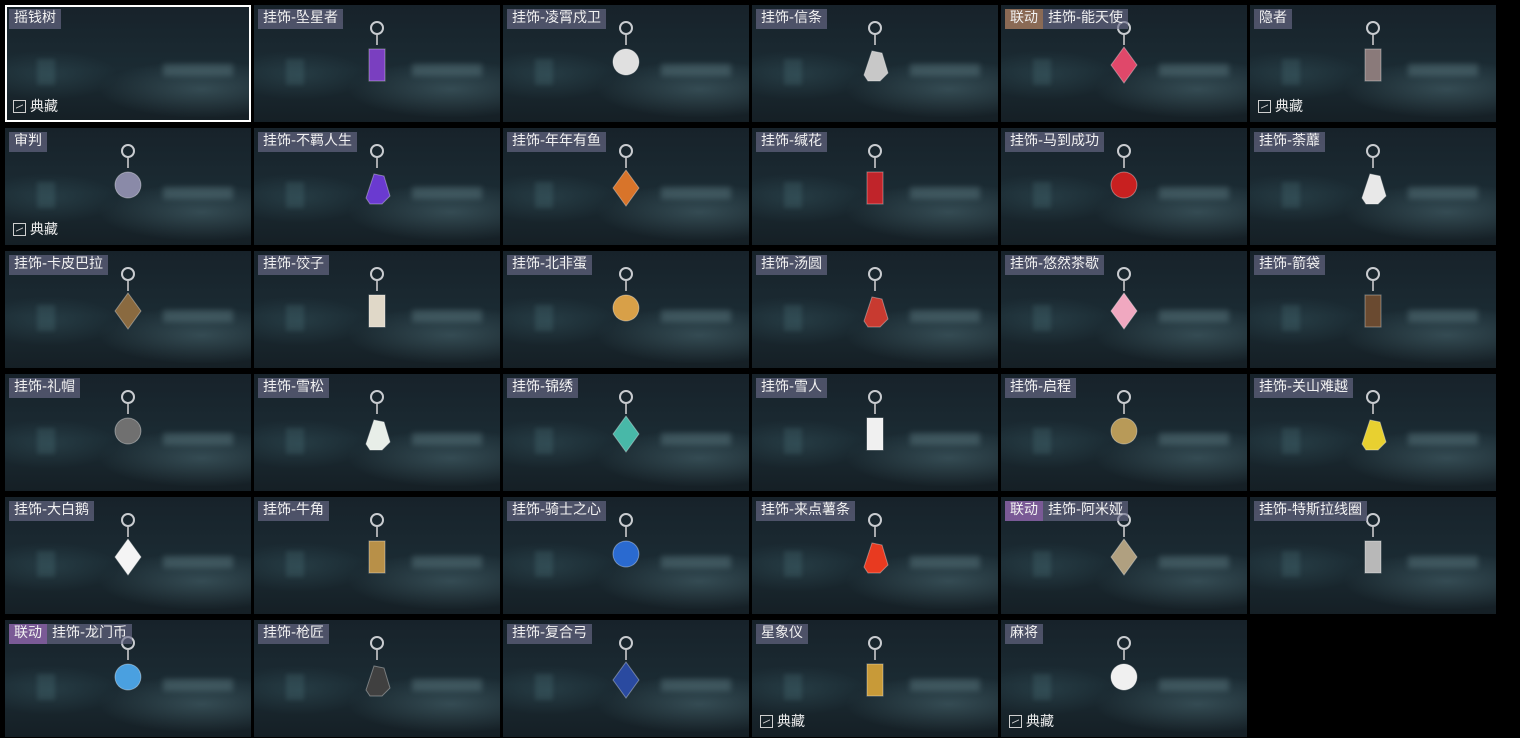 This screenshot has height=738, width=1520. What do you see at coordinates (28, 142) in the screenshot?
I see `charm-name: 审判` at bounding box center [28, 142].